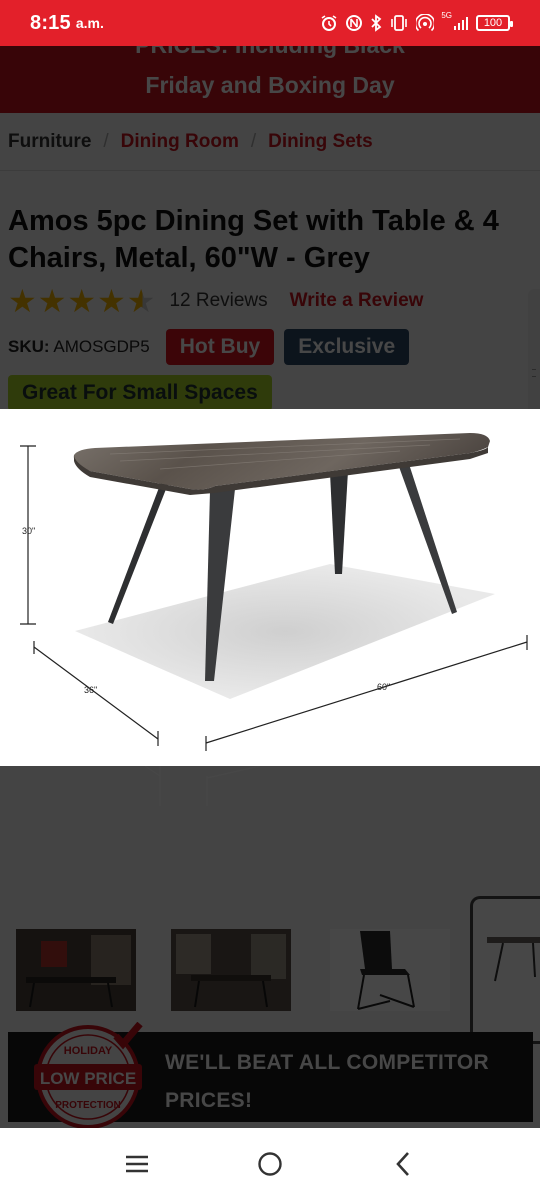 Image resolution: width=540 pixels, height=1200 pixels. What do you see at coordinates (534, 373) in the screenshot?
I see `scroll-grip-icon` at bounding box center [534, 373].